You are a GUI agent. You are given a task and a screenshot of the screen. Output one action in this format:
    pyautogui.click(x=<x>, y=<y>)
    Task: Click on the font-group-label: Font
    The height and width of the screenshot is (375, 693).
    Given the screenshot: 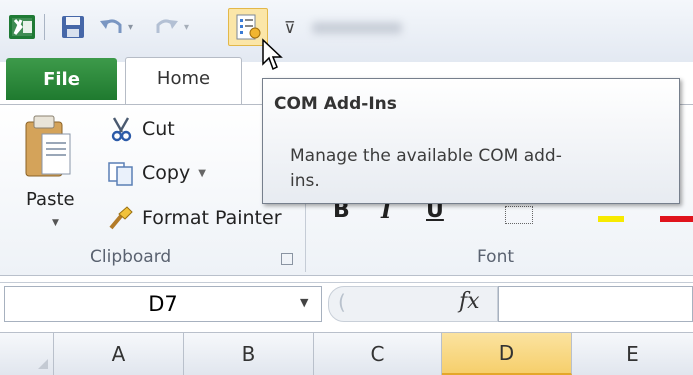 What is the action you would take?
    pyautogui.click(x=496, y=257)
    